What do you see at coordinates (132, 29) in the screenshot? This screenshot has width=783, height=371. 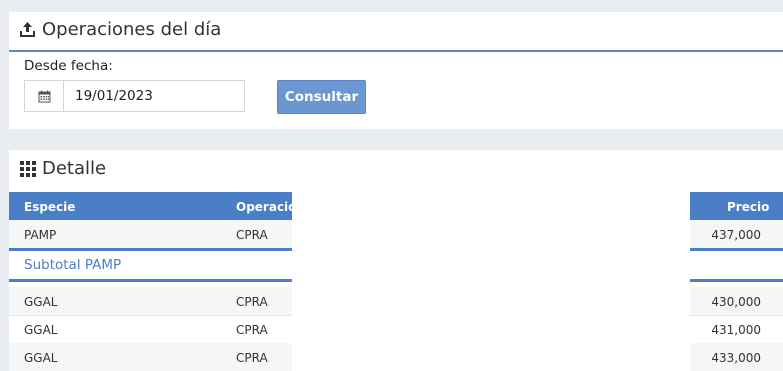 I see `operaciones-title: Operaciones del día` at bounding box center [132, 29].